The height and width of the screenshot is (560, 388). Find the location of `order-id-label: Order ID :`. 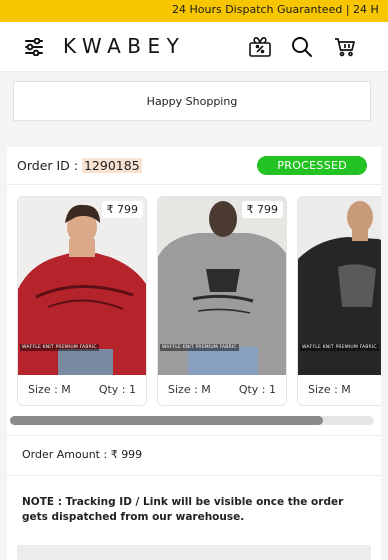

order-id-label: Order ID : is located at coordinates (47, 165).